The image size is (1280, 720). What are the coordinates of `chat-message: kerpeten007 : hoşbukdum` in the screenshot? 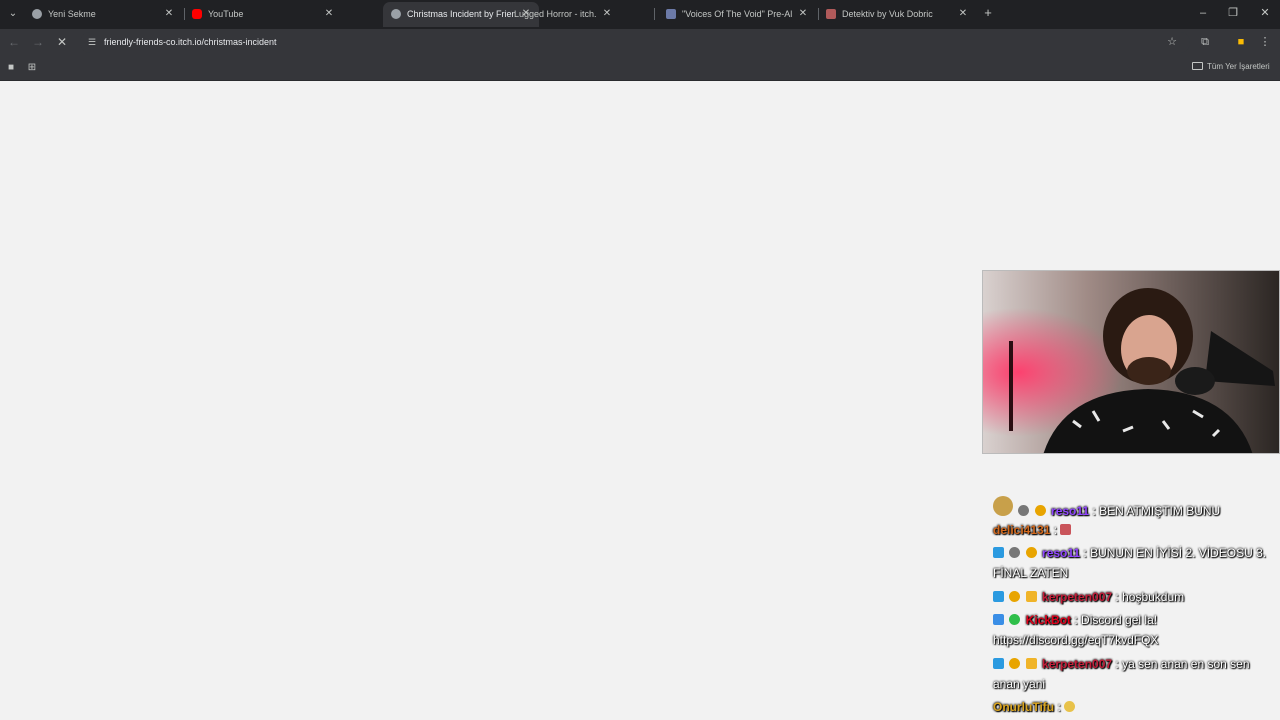 It's located at (1135, 597).